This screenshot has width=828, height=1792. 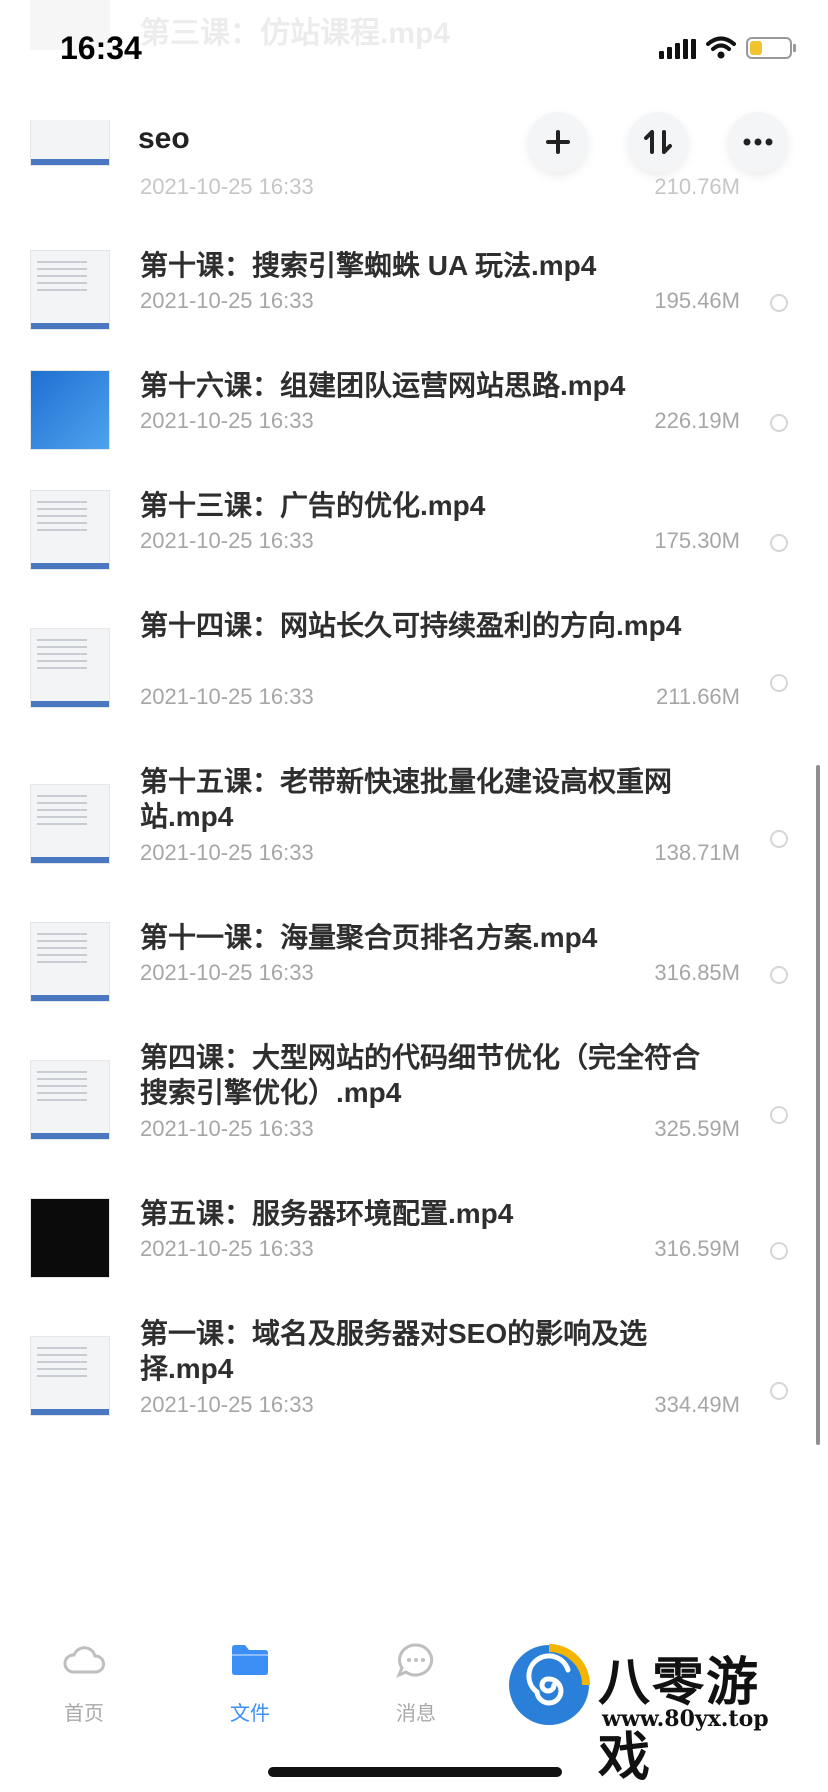 What do you see at coordinates (411, 625) in the screenshot?
I see `file-name: 第十四课：网站长久可持续盈利的方向.mp4` at bounding box center [411, 625].